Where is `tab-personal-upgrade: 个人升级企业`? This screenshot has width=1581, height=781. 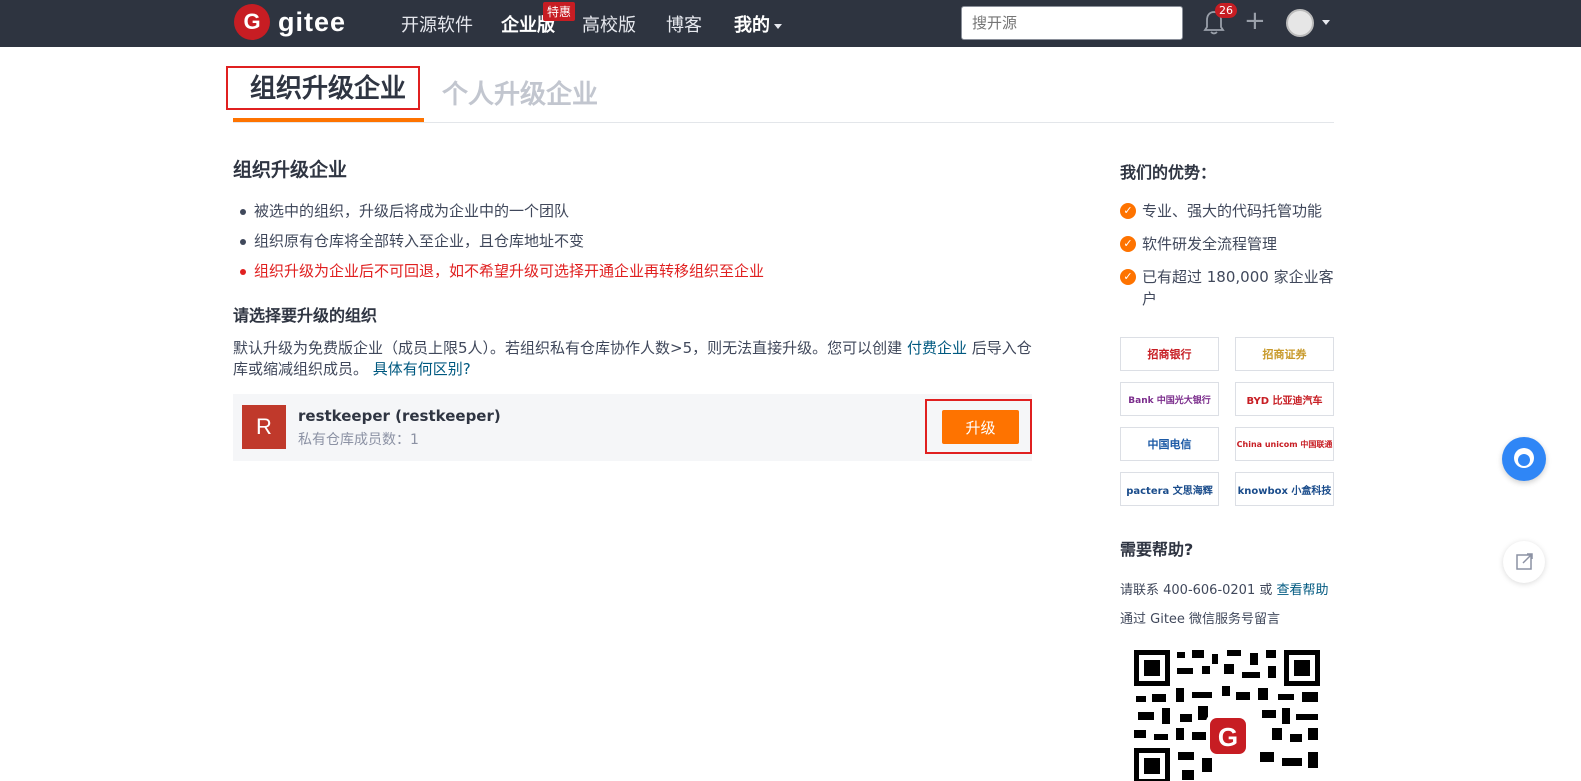 tab-personal-upgrade: 个人升级企业 is located at coordinates (520, 92).